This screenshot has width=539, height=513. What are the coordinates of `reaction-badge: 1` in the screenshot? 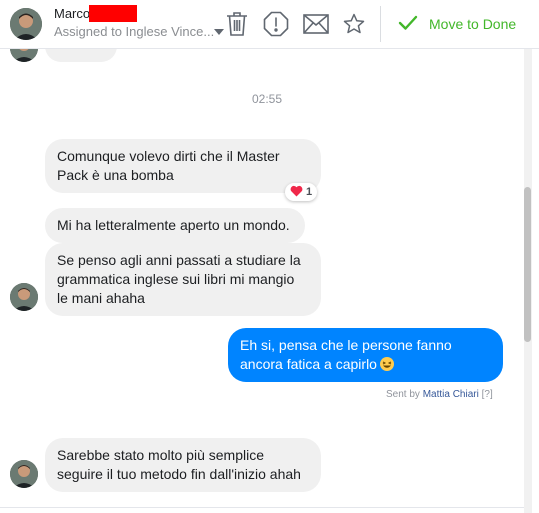 It's located at (301, 192).